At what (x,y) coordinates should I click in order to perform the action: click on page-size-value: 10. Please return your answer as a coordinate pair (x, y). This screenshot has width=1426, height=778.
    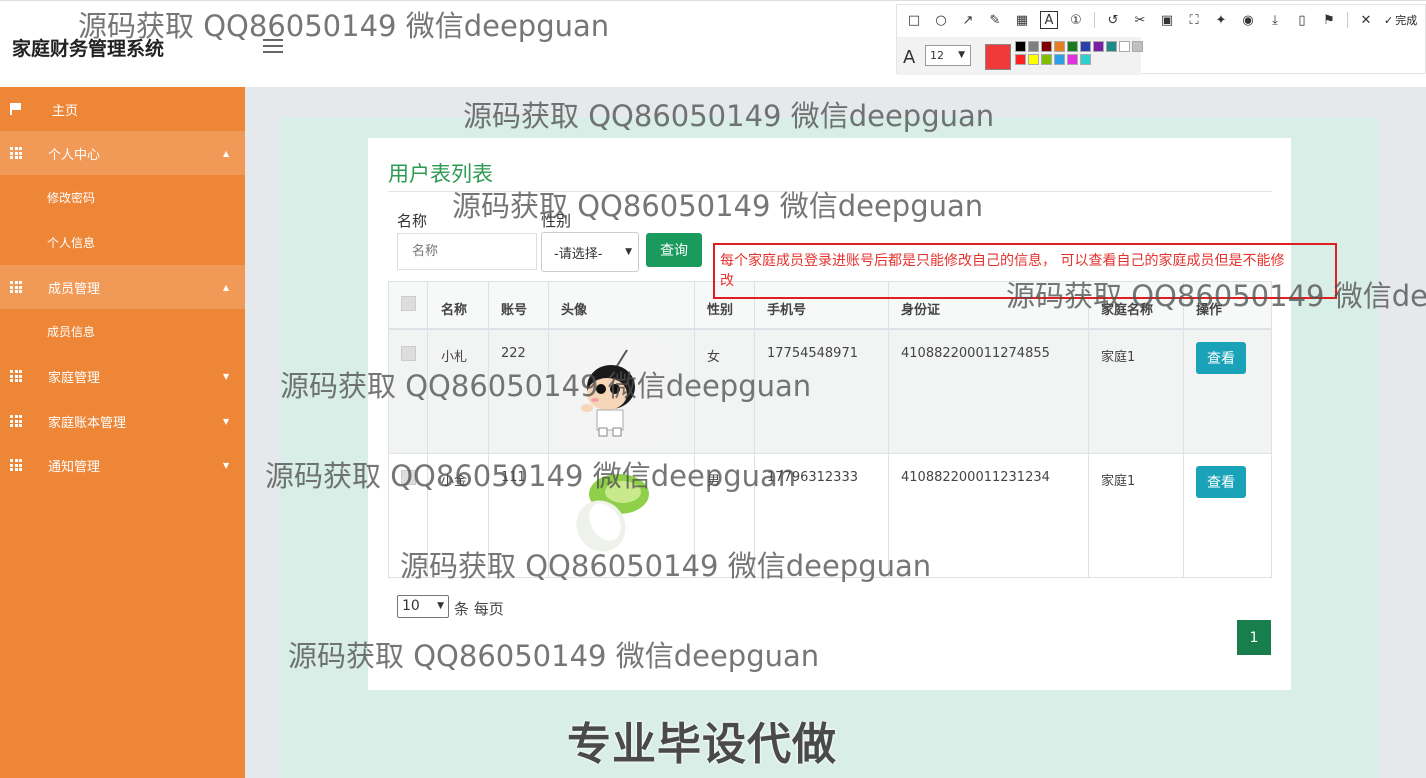
    Looking at the image, I should click on (411, 606).